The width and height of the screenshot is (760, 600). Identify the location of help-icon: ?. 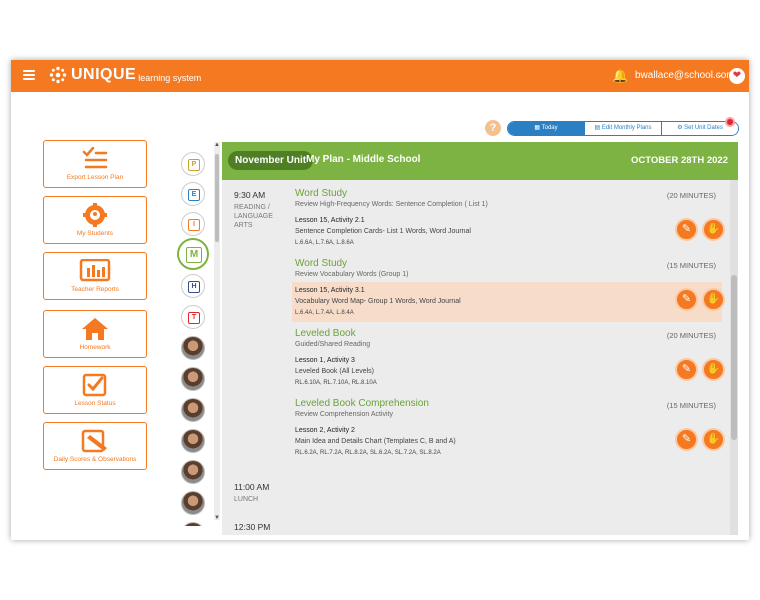
(493, 128).